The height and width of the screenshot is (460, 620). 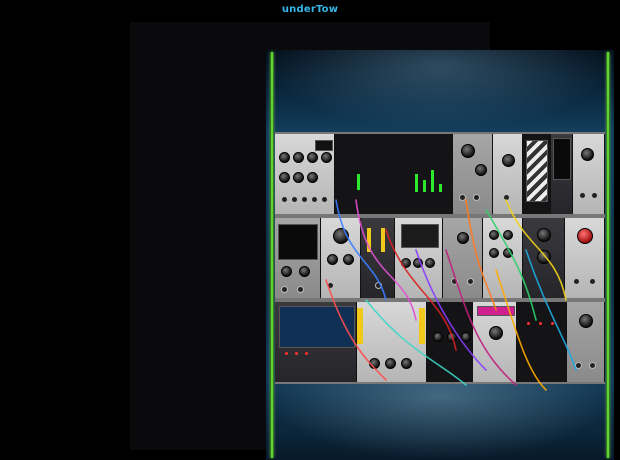 What do you see at coordinates (420, 236) in the screenshot?
I see `envelope-display` at bounding box center [420, 236].